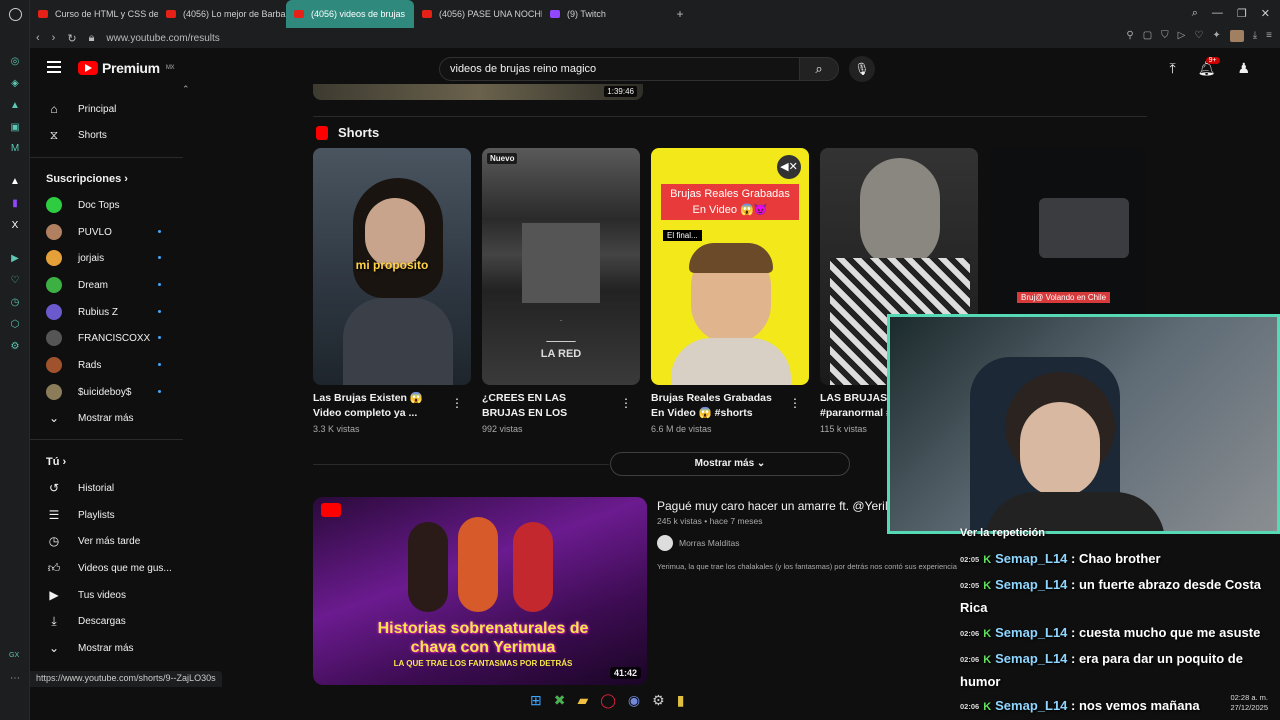 Image resolution: width=1280 pixels, height=720 pixels. I want to click on twitch-sidebar-icon: ◈, so click(15, 84).